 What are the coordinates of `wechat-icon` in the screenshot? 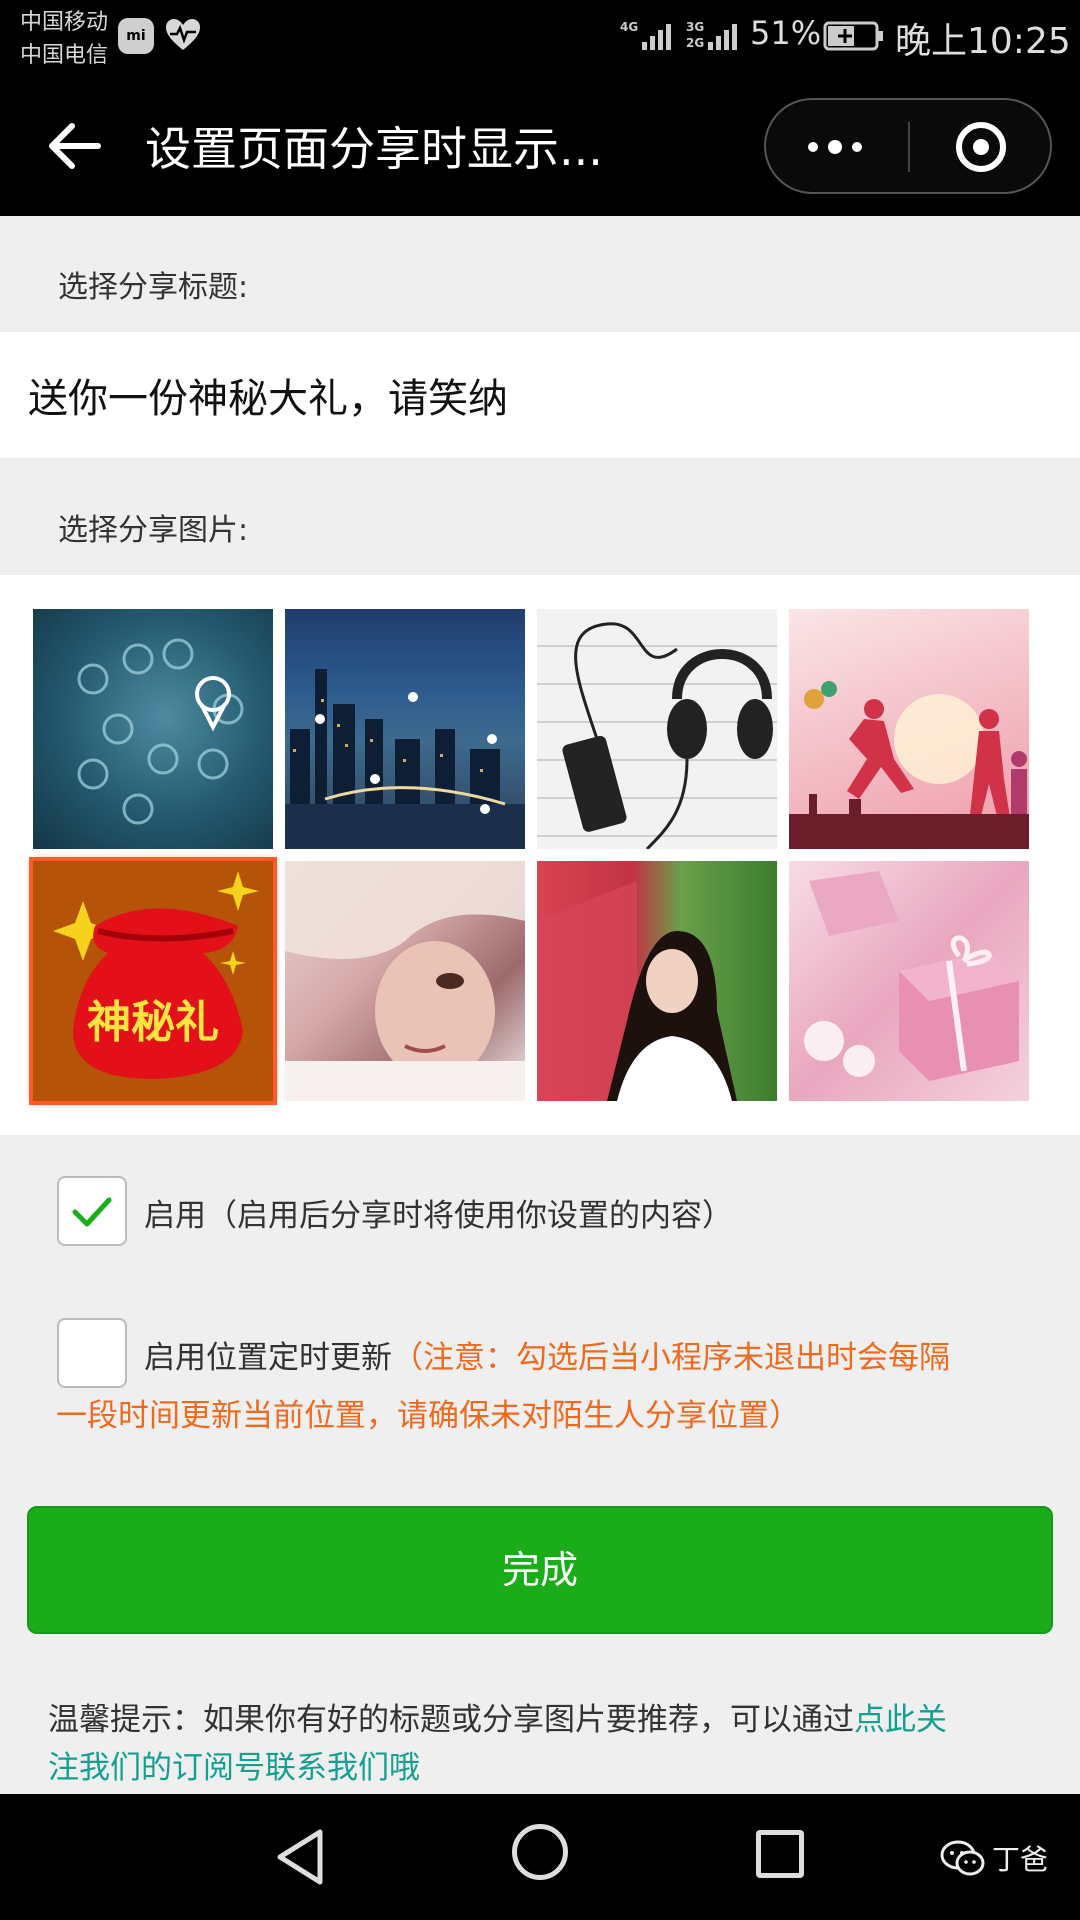 It's located at (962, 1858).